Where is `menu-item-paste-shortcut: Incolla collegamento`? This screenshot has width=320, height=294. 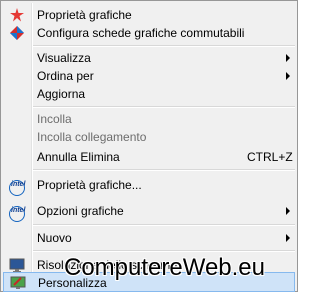
menu-item-paste-shortcut: Incolla collegamento is located at coordinates (149, 137).